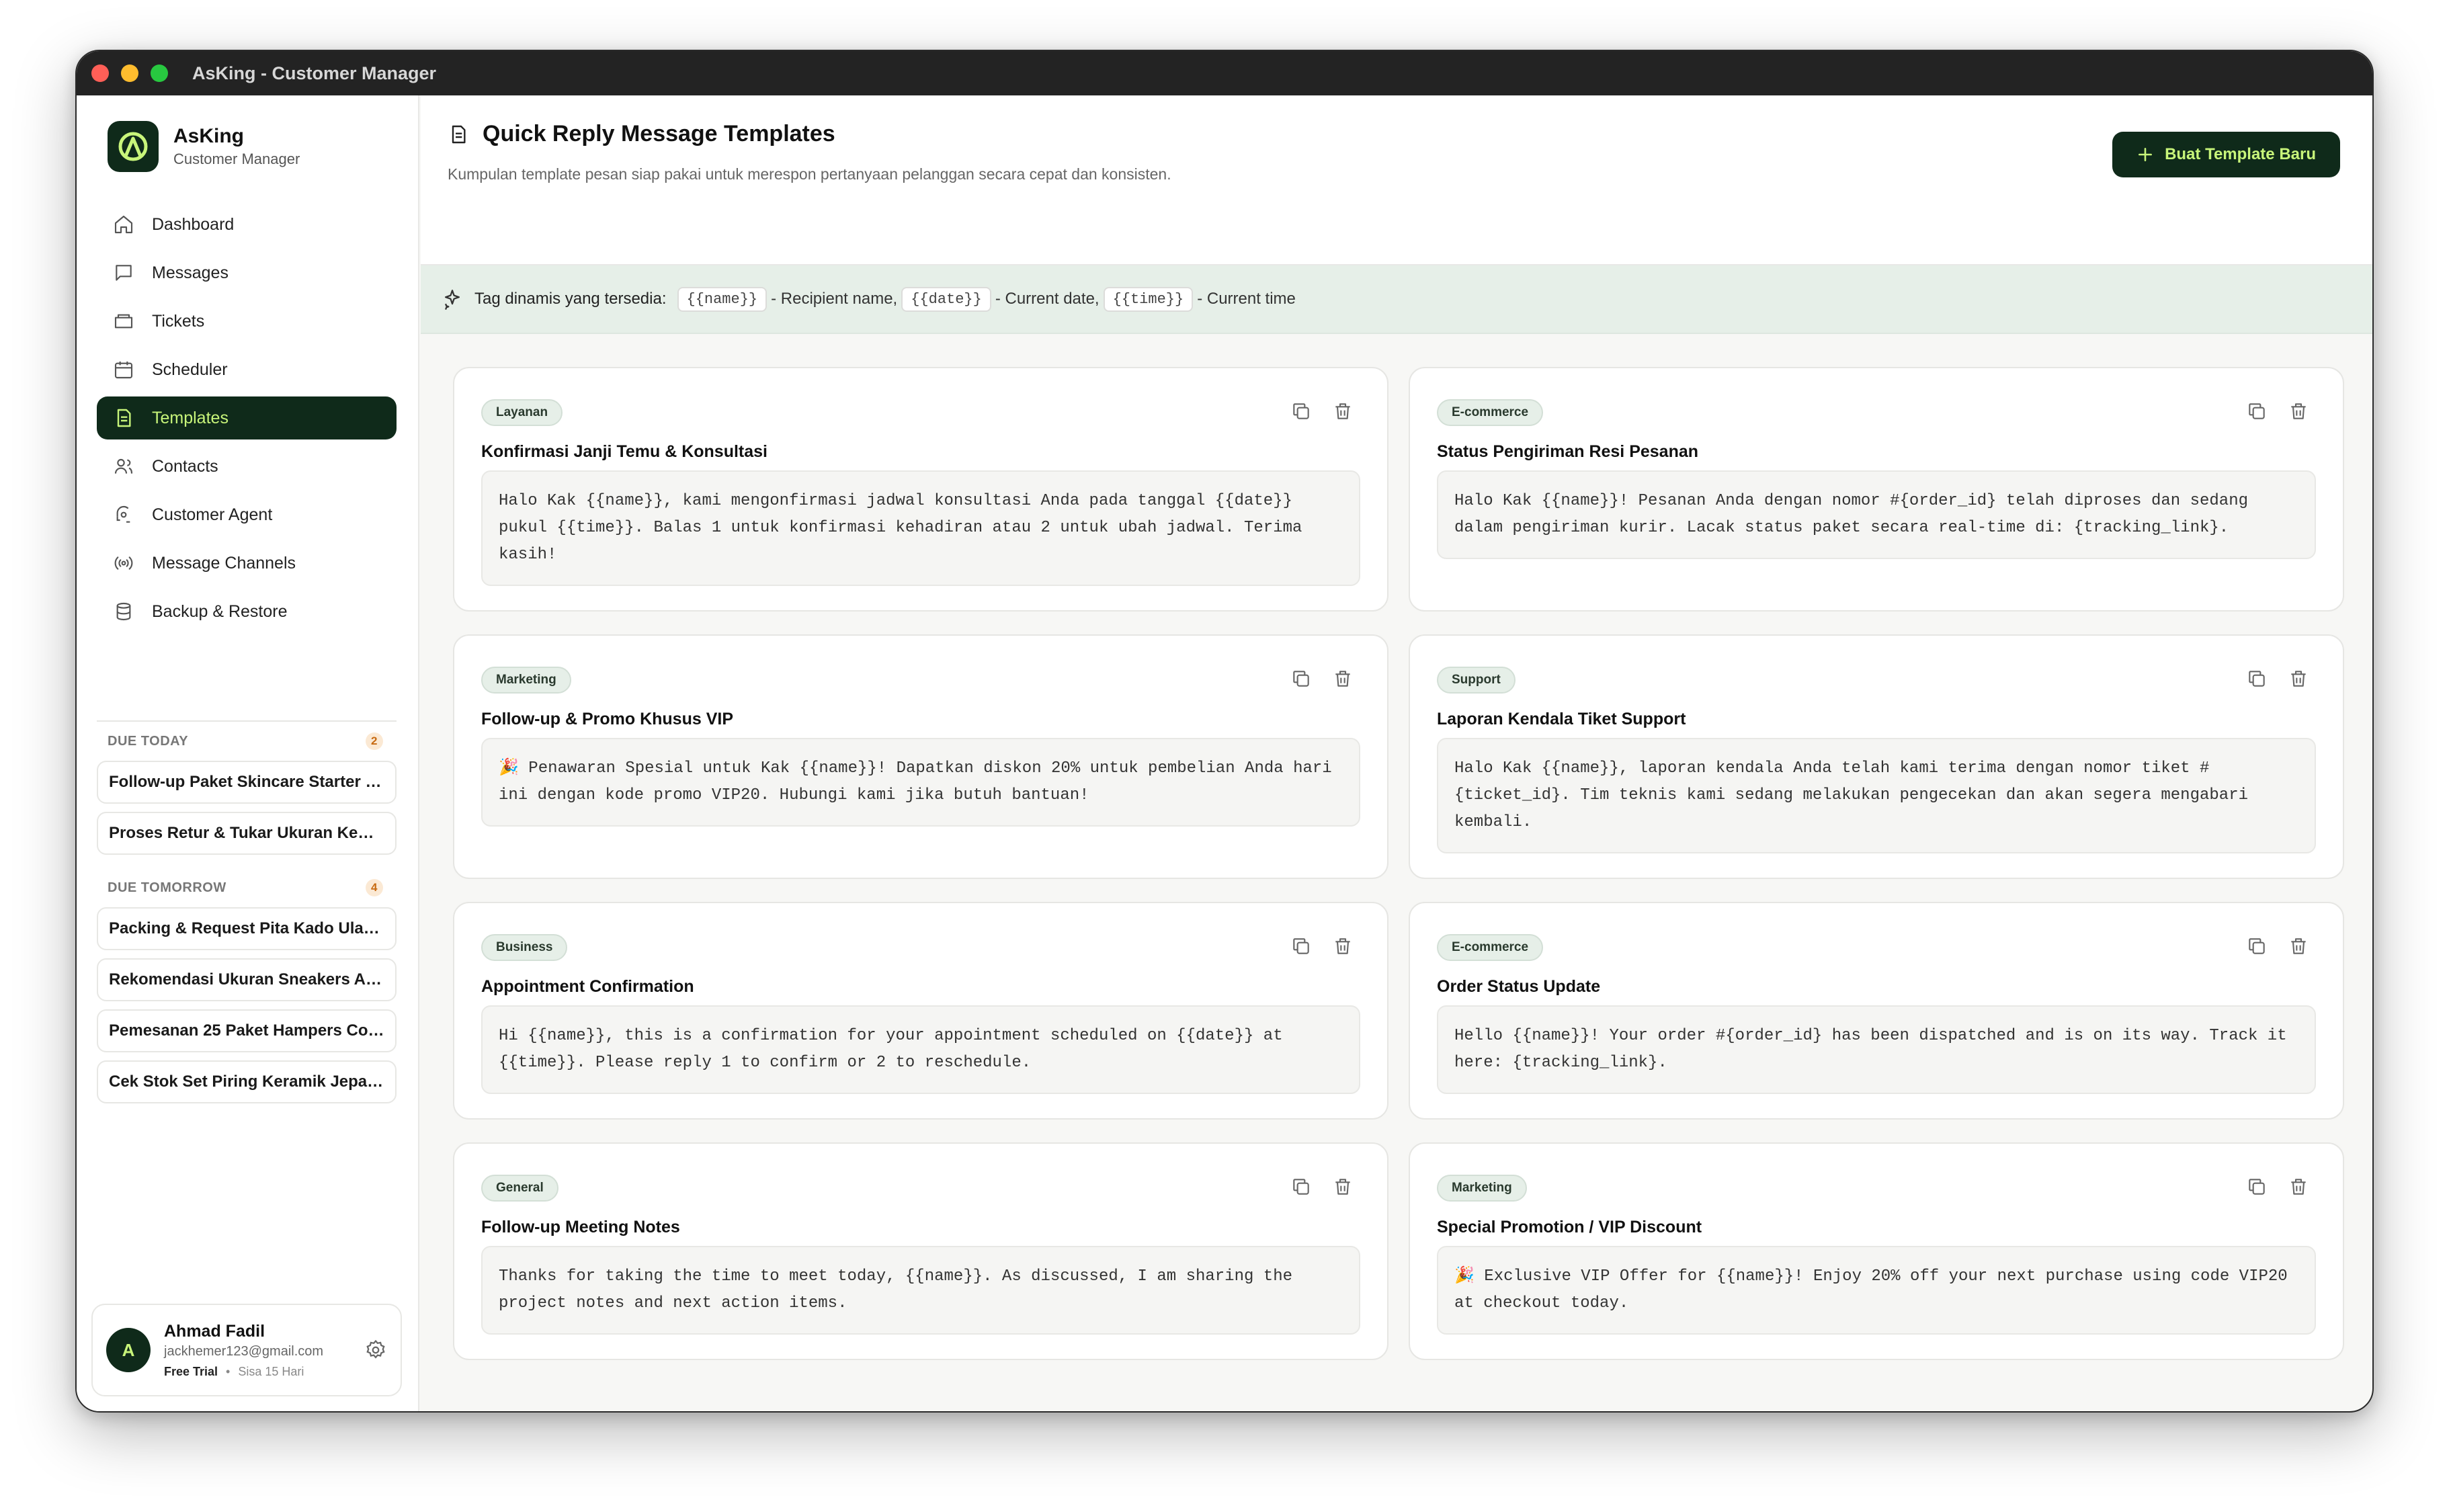 Image resolution: width=2449 pixels, height=1512 pixels. What do you see at coordinates (123, 321) in the screenshot?
I see `ticket-icon` at bounding box center [123, 321].